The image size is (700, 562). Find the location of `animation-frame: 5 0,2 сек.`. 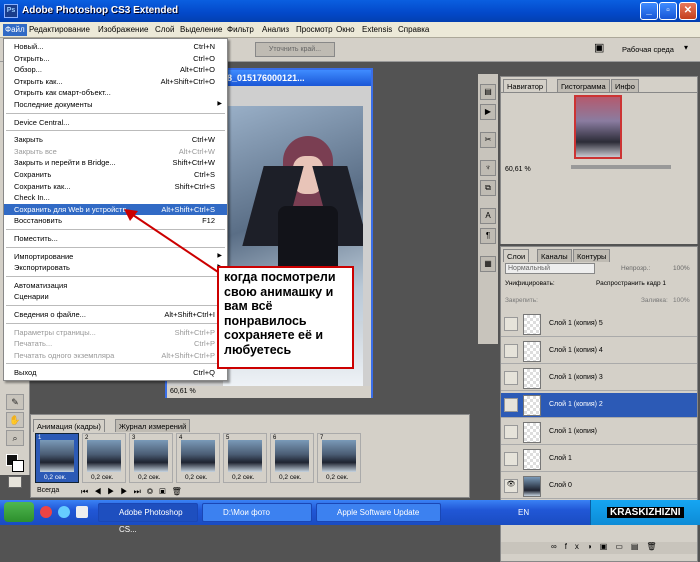

animation-frame: 5 0,2 сек. is located at coordinates (245, 458).